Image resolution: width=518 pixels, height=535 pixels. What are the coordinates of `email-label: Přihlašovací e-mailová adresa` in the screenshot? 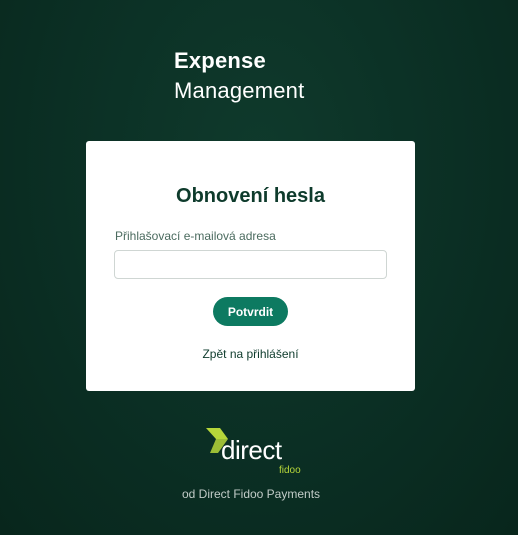 It's located at (195, 236).